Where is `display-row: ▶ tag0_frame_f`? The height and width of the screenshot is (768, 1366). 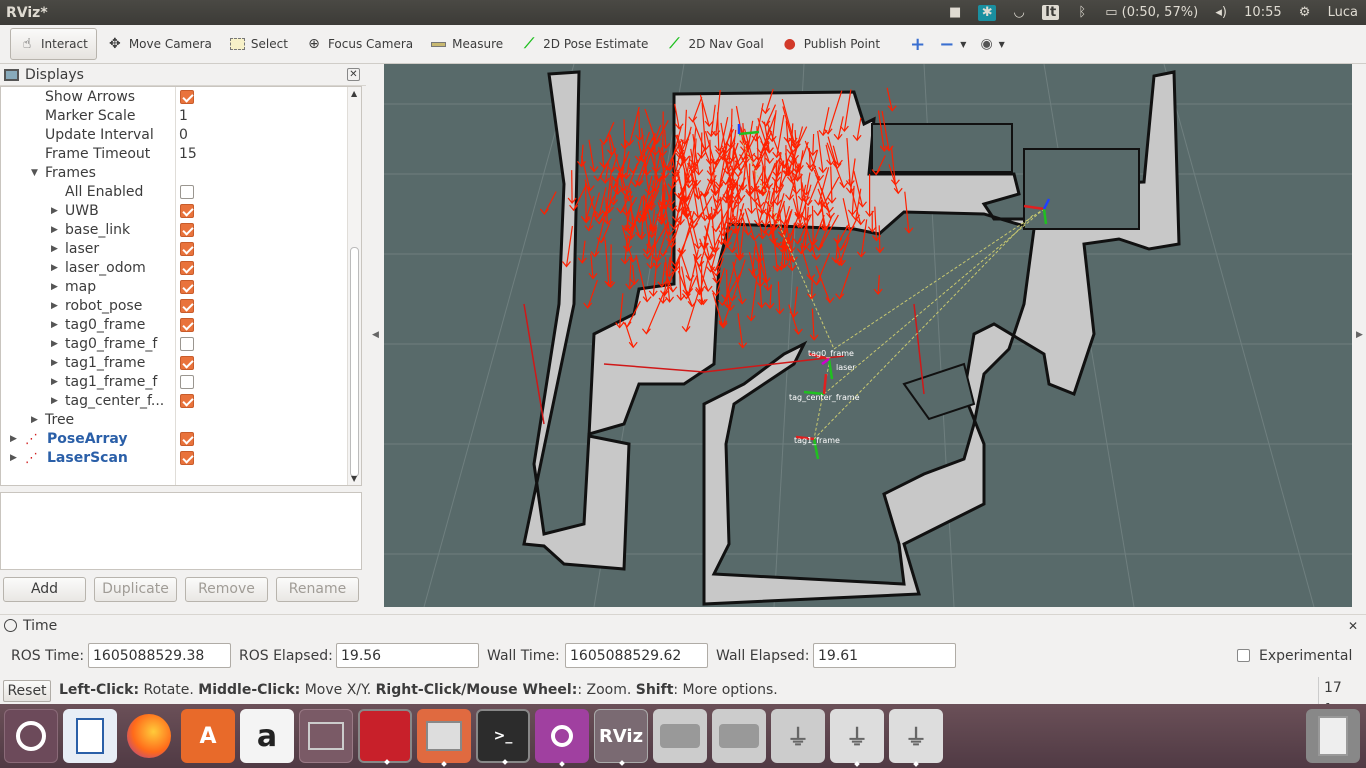 display-row: ▶ tag0_frame_f is located at coordinates (174, 344).